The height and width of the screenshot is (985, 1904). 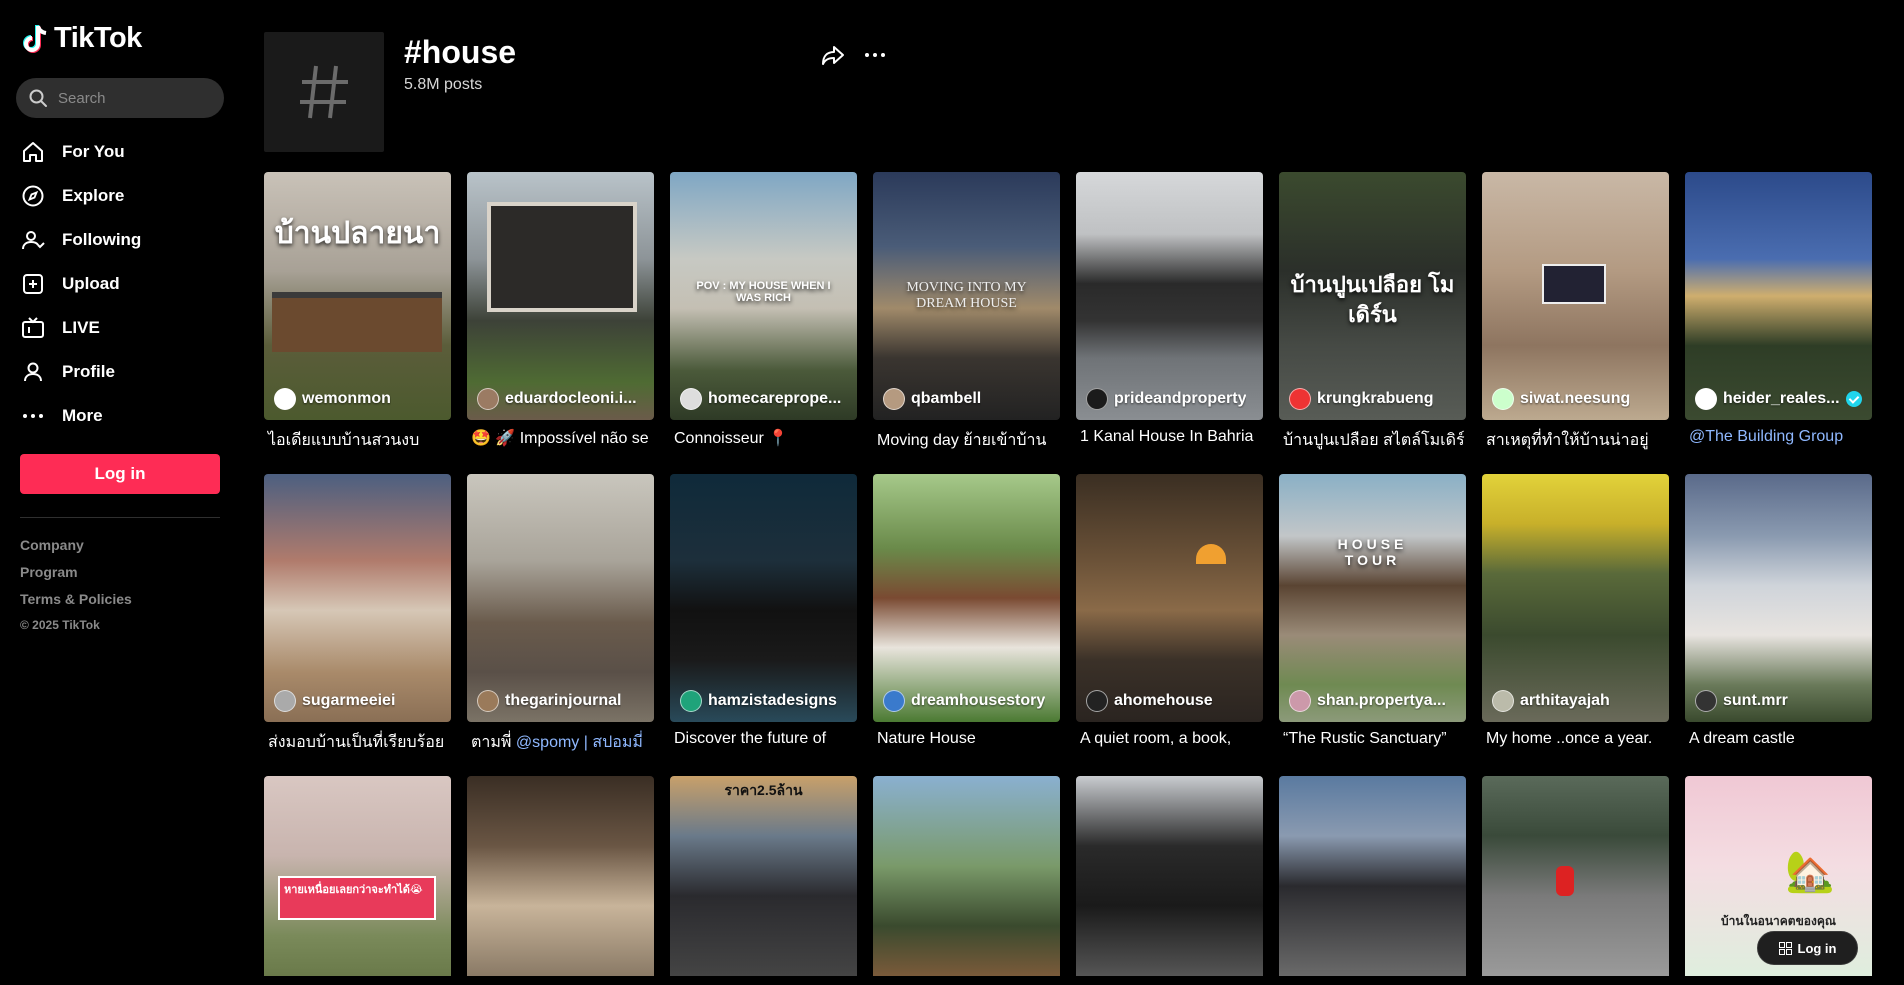 What do you see at coordinates (1375, 398) in the screenshot?
I see `username: krungkrabueng` at bounding box center [1375, 398].